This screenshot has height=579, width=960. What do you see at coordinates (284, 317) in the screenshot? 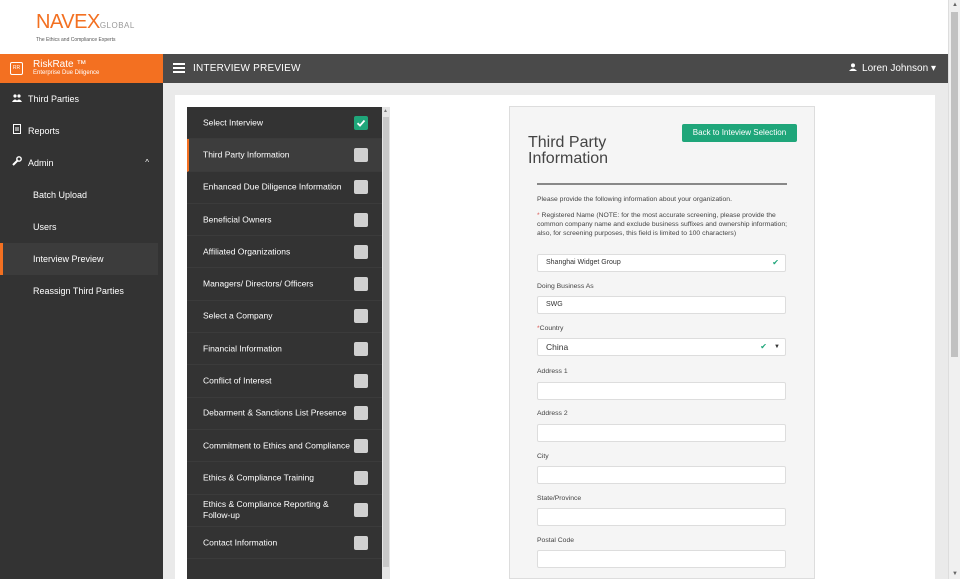
I see `interview-step: Select a Company` at bounding box center [284, 317].